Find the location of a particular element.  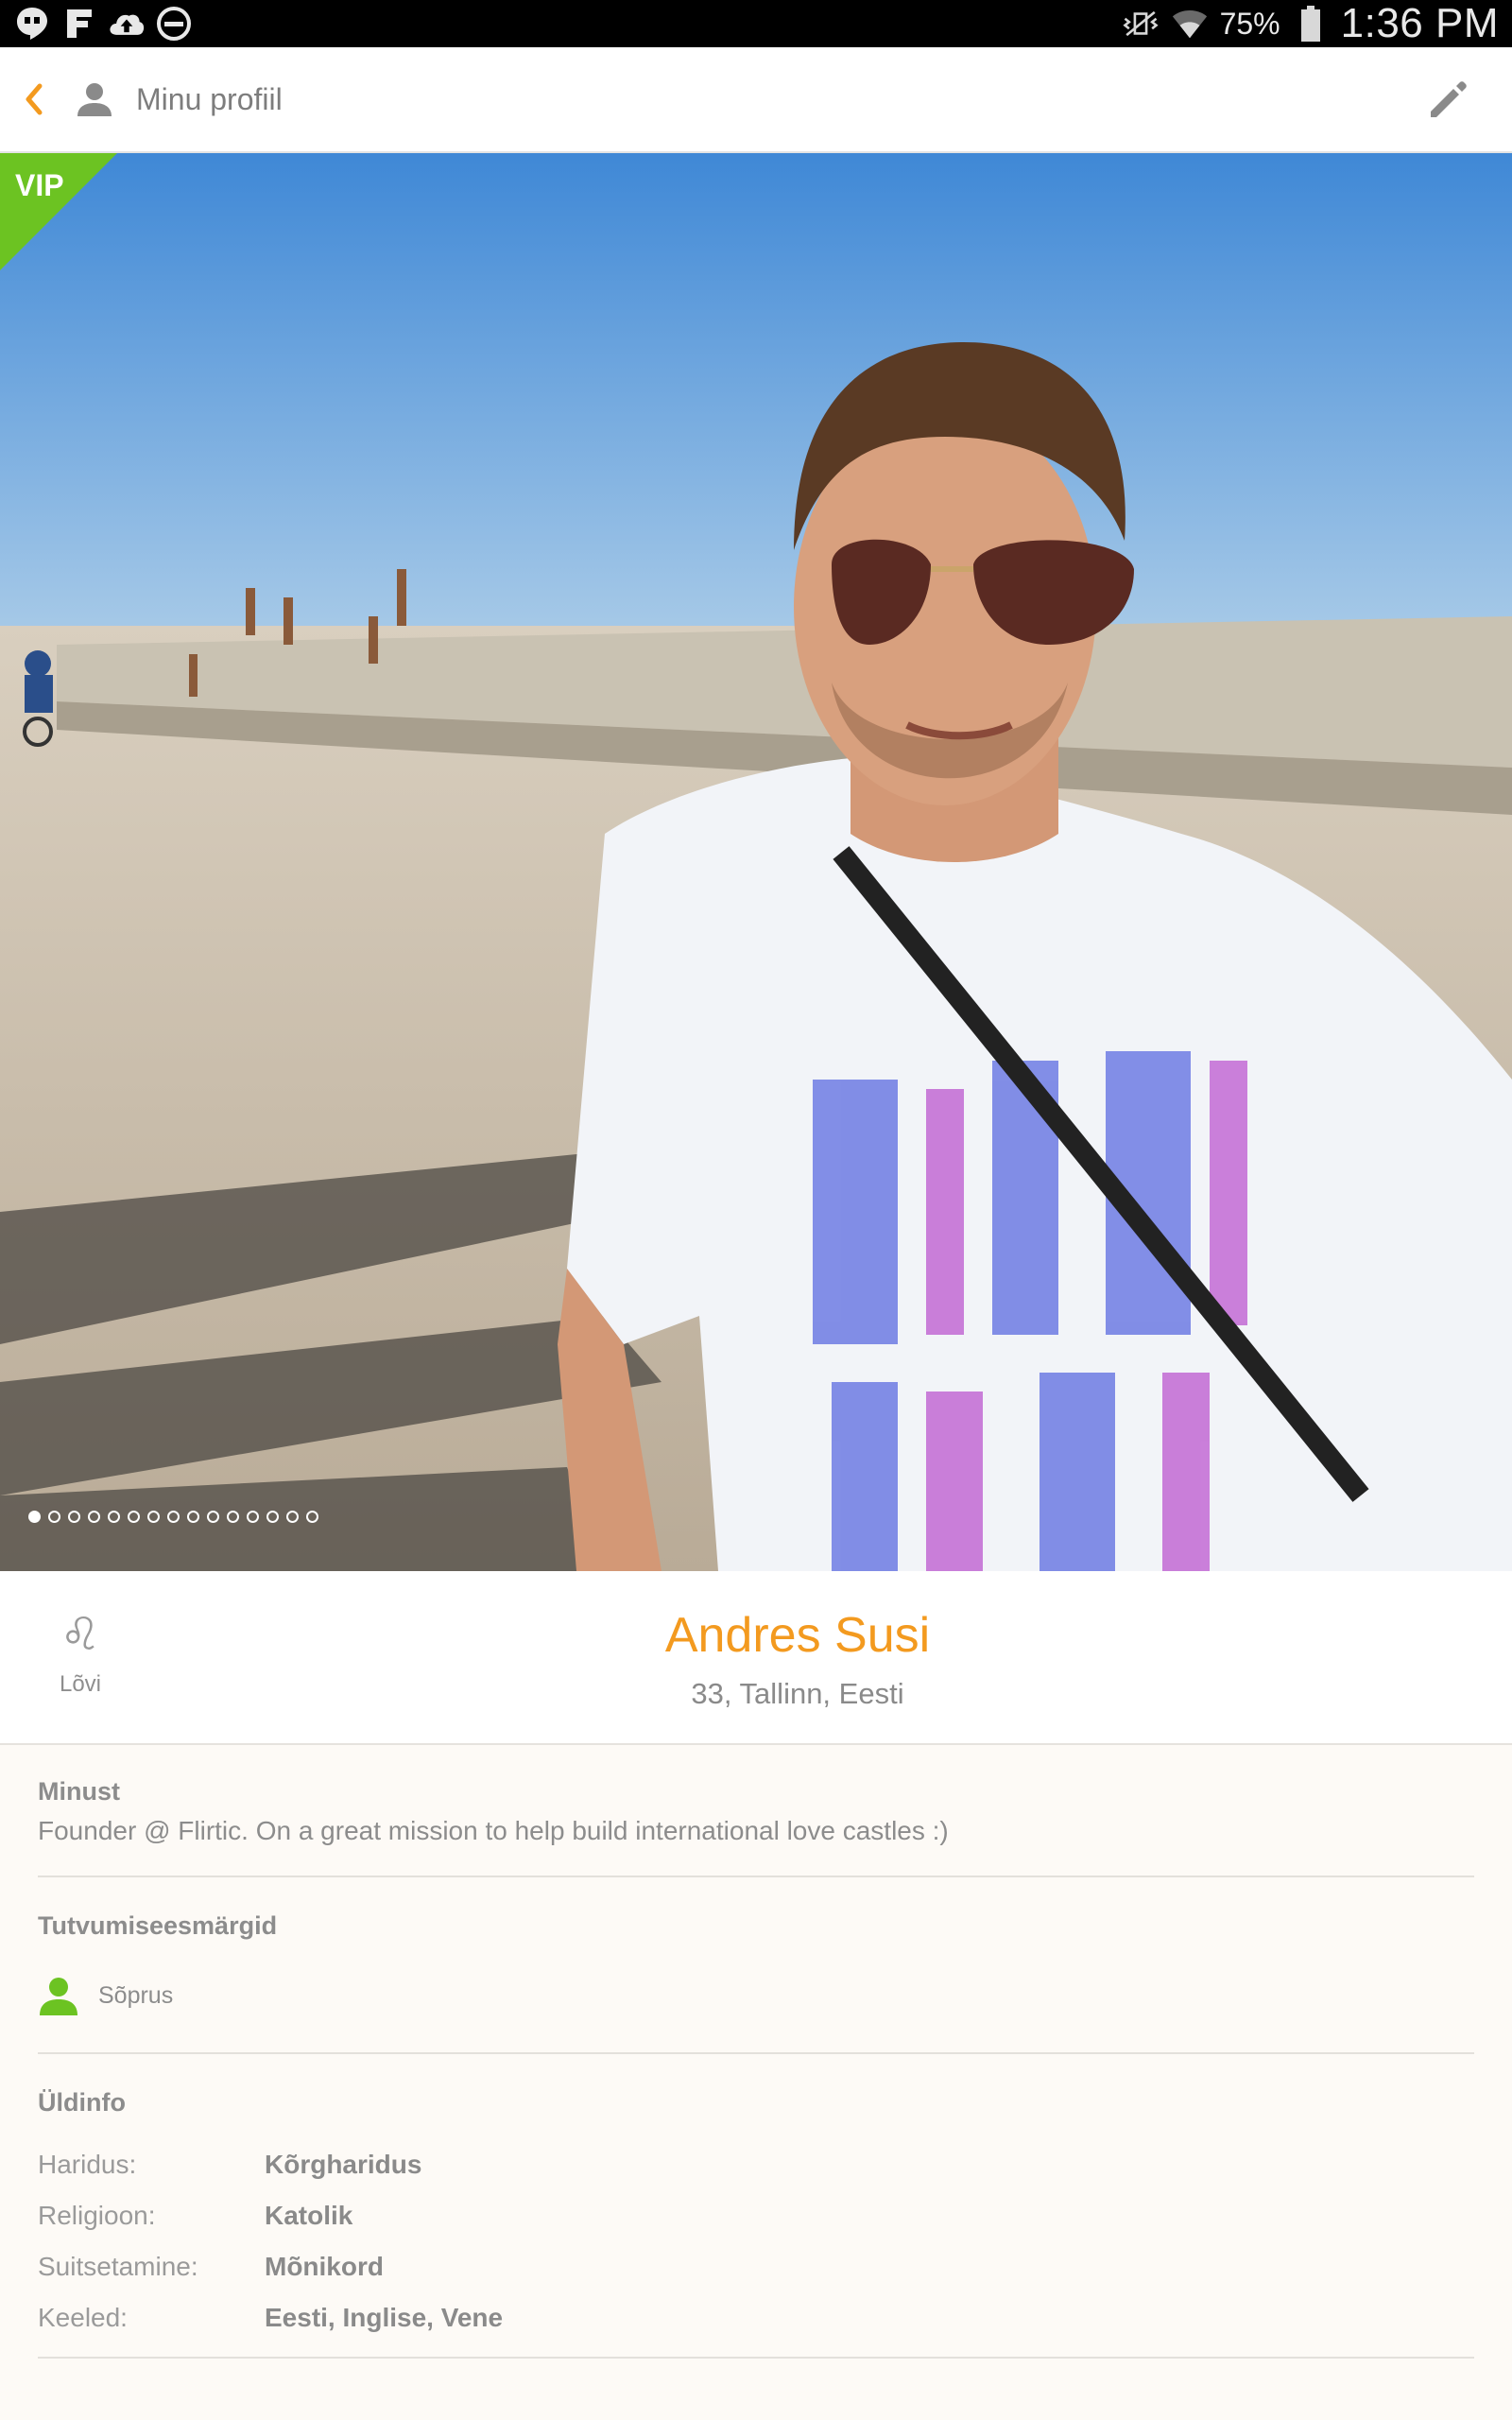

battery-icon is located at coordinates (1311, 24).